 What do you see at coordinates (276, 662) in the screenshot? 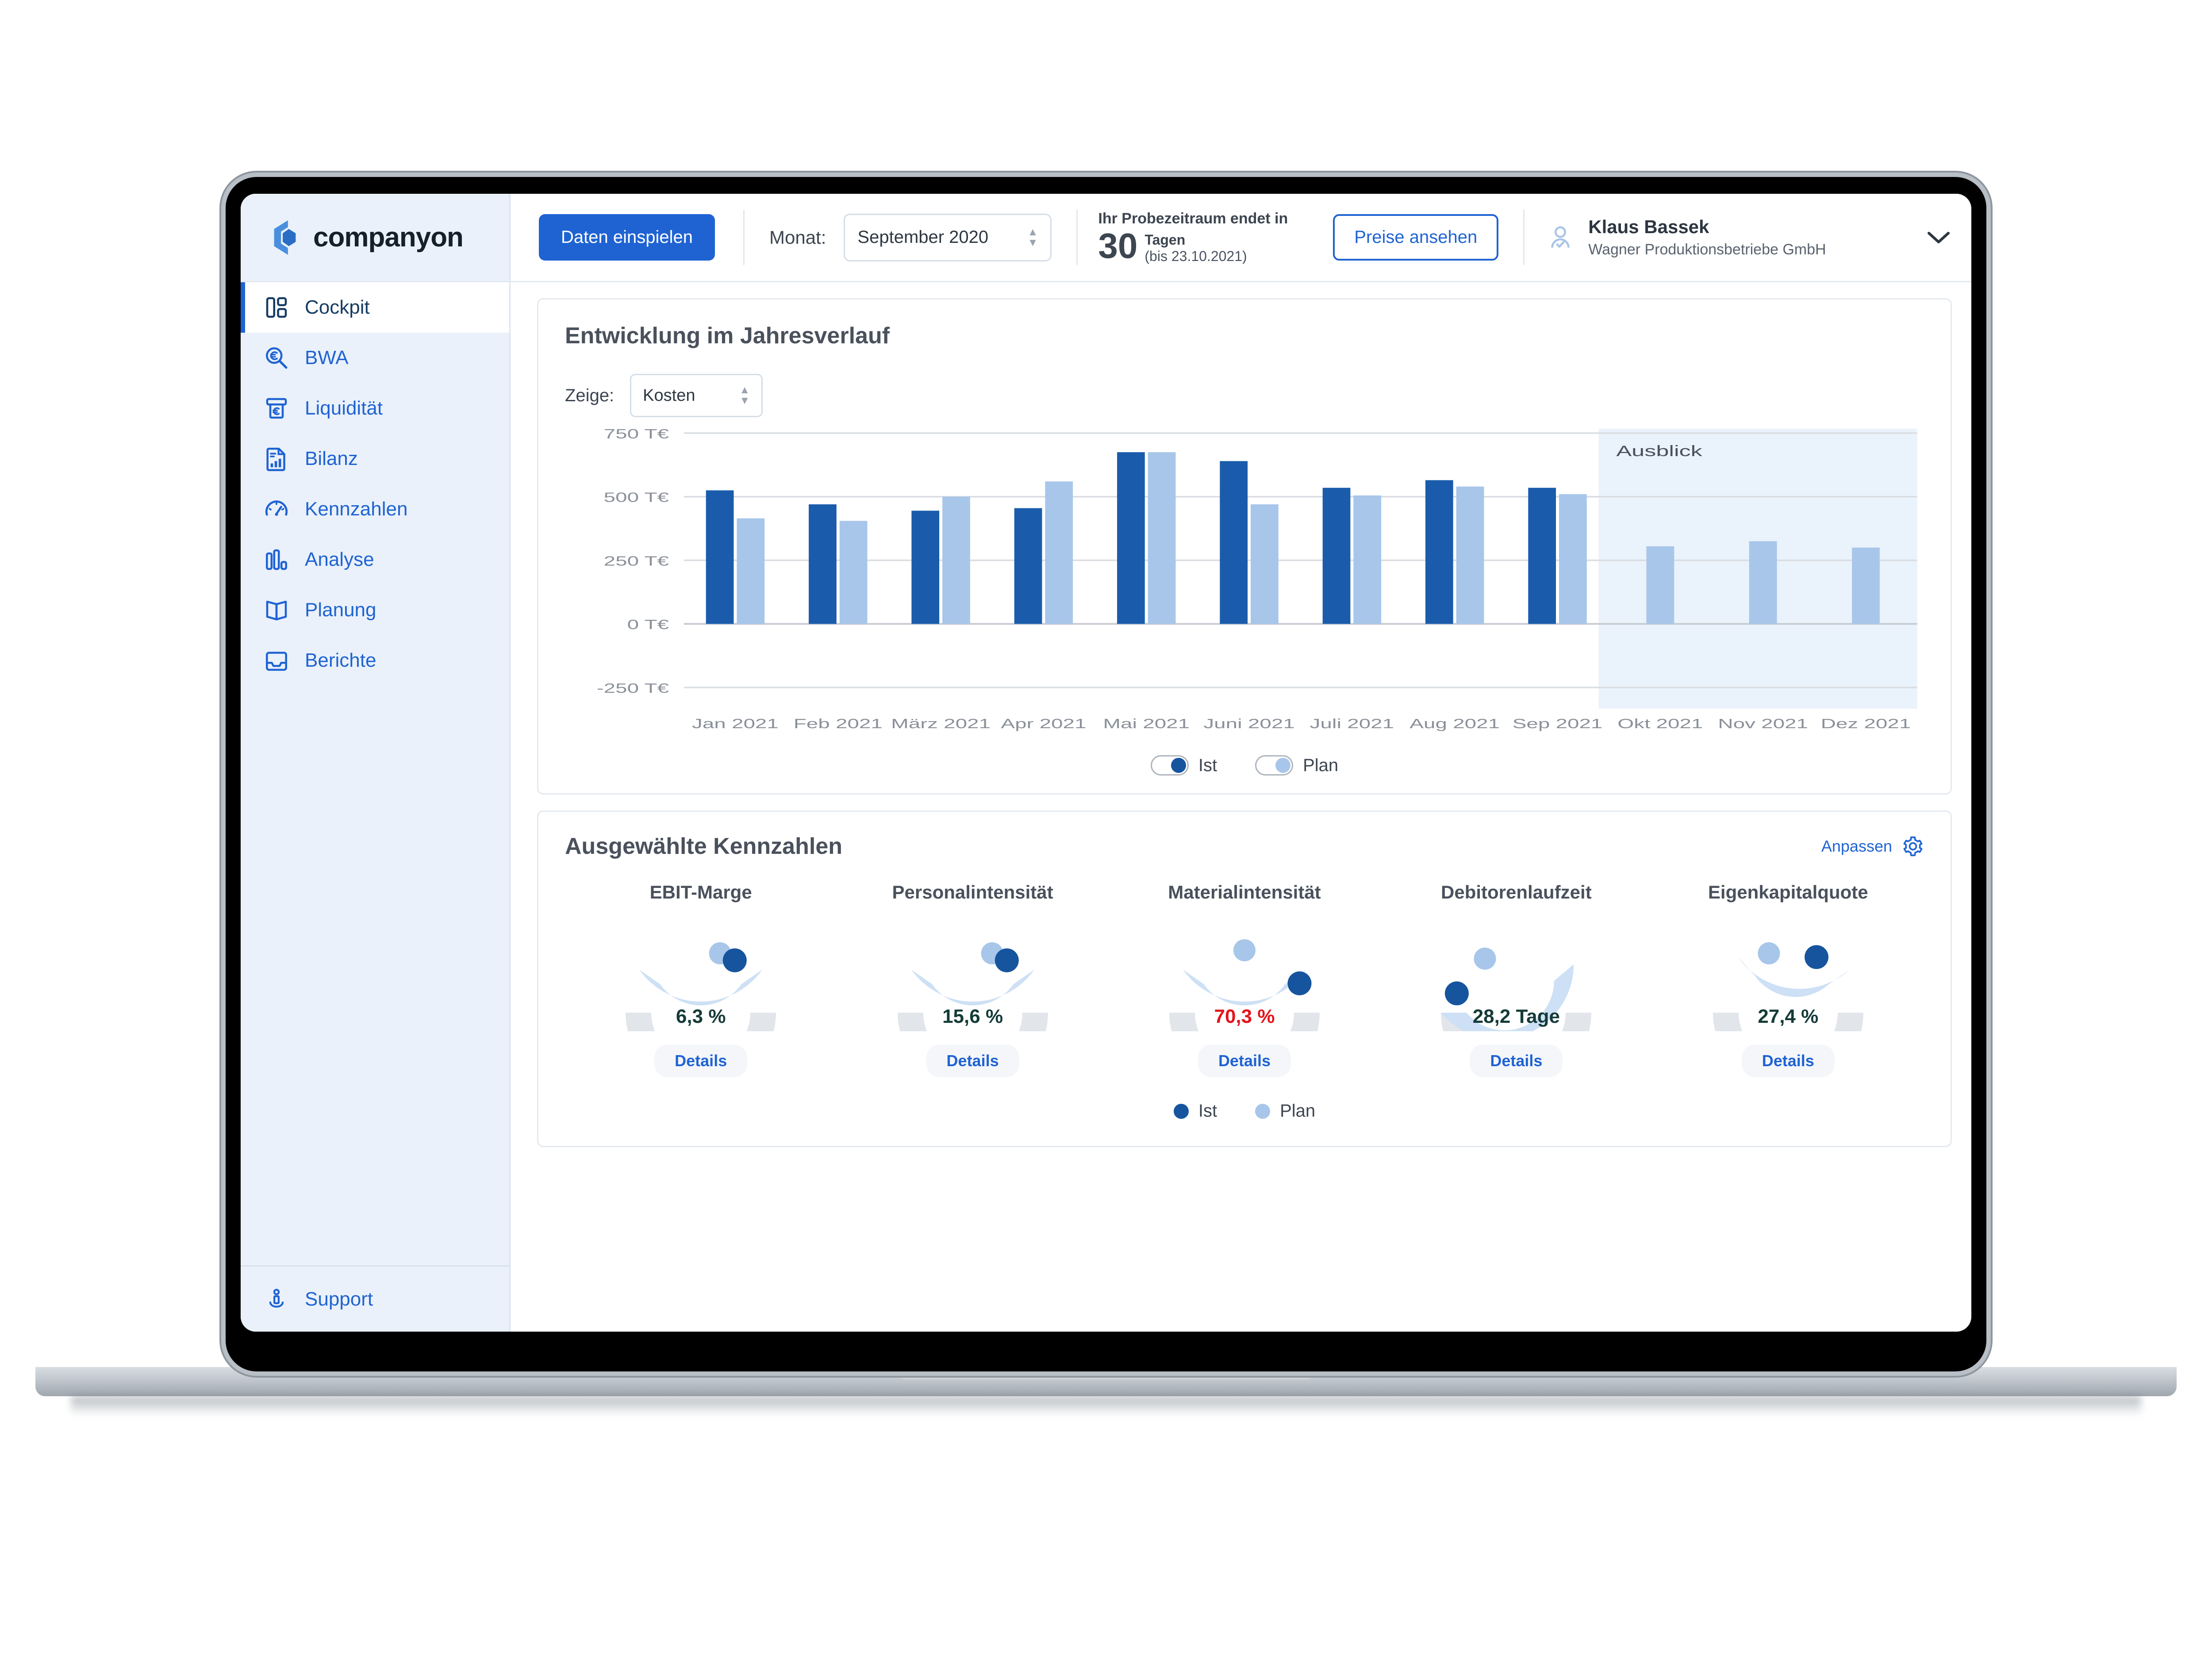
I see `inbox-tray-icon` at bounding box center [276, 662].